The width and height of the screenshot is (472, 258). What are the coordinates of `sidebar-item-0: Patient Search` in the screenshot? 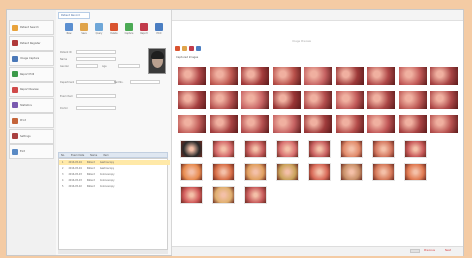 It's located at (31, 27).